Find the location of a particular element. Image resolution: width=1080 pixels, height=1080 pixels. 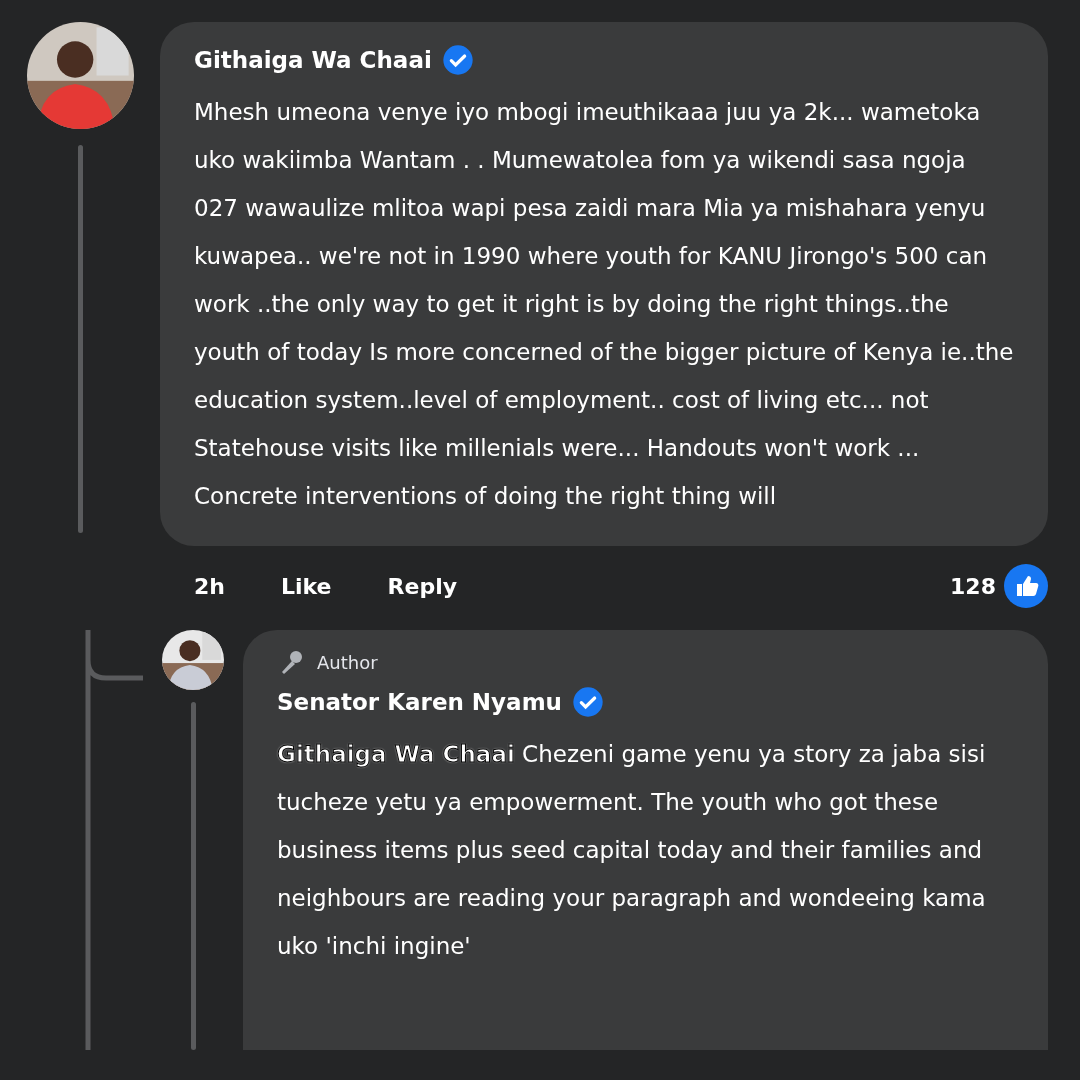

action-link: Like is located at coordinates (306, 586).